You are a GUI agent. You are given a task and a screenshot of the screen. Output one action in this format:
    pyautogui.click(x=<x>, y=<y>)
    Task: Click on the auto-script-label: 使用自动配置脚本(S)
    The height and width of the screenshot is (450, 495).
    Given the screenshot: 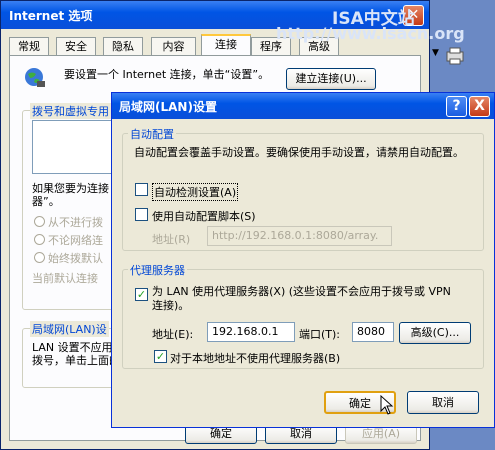 What is the action you would take?
    pyautogui.click(x=204, y=216)
    